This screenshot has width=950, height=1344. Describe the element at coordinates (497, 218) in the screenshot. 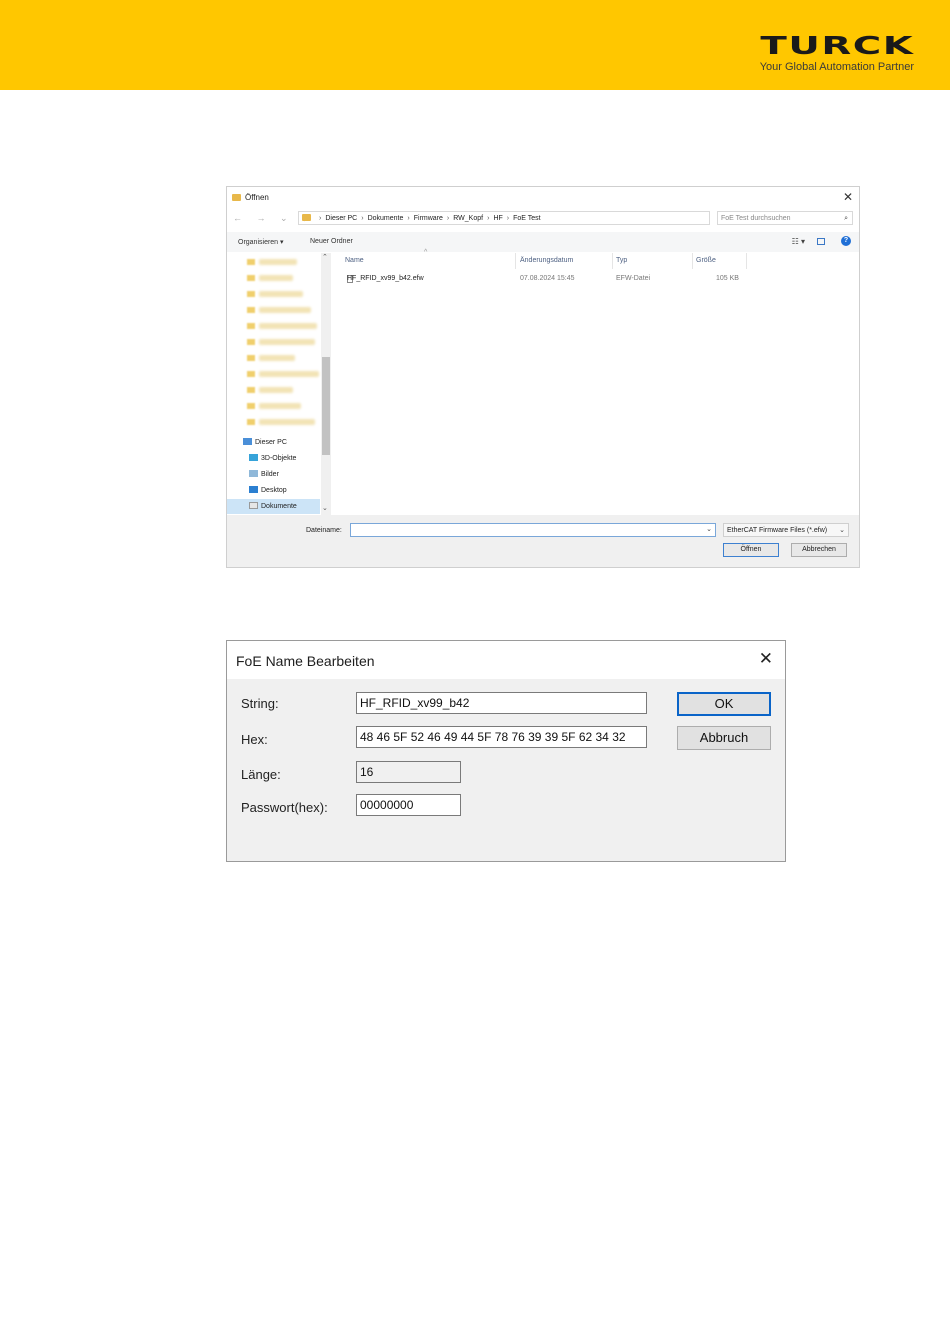

I see `breadcrumb-item: HF` at that location.